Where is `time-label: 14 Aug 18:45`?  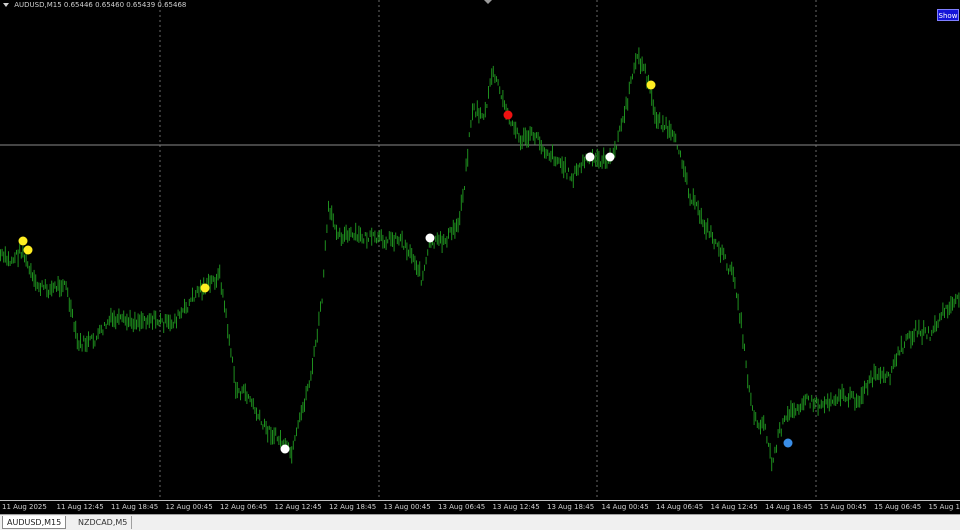 time-label: 14 Aug 18:45 is located at coordinates (789, 507).